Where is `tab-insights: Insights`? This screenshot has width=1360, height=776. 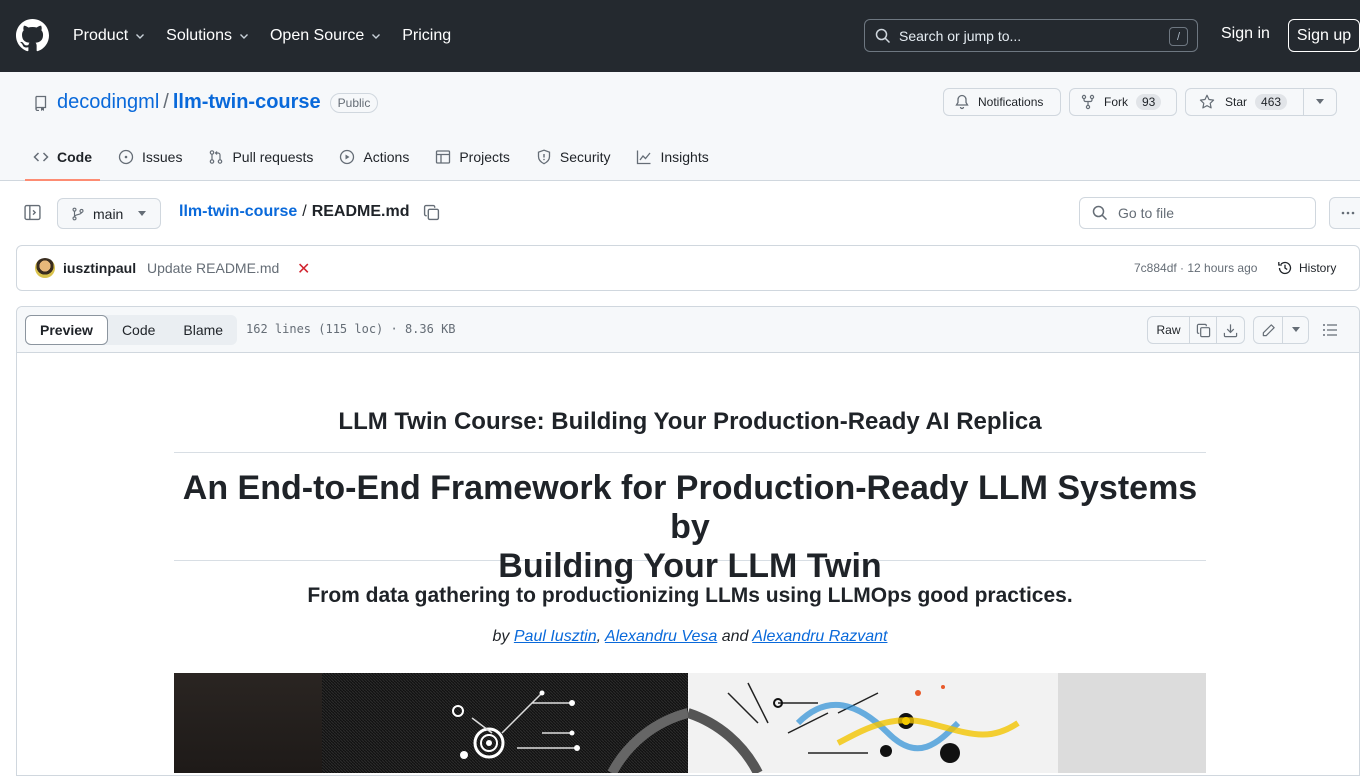
tab-insights: Insights is located at coordinates (672, 157).